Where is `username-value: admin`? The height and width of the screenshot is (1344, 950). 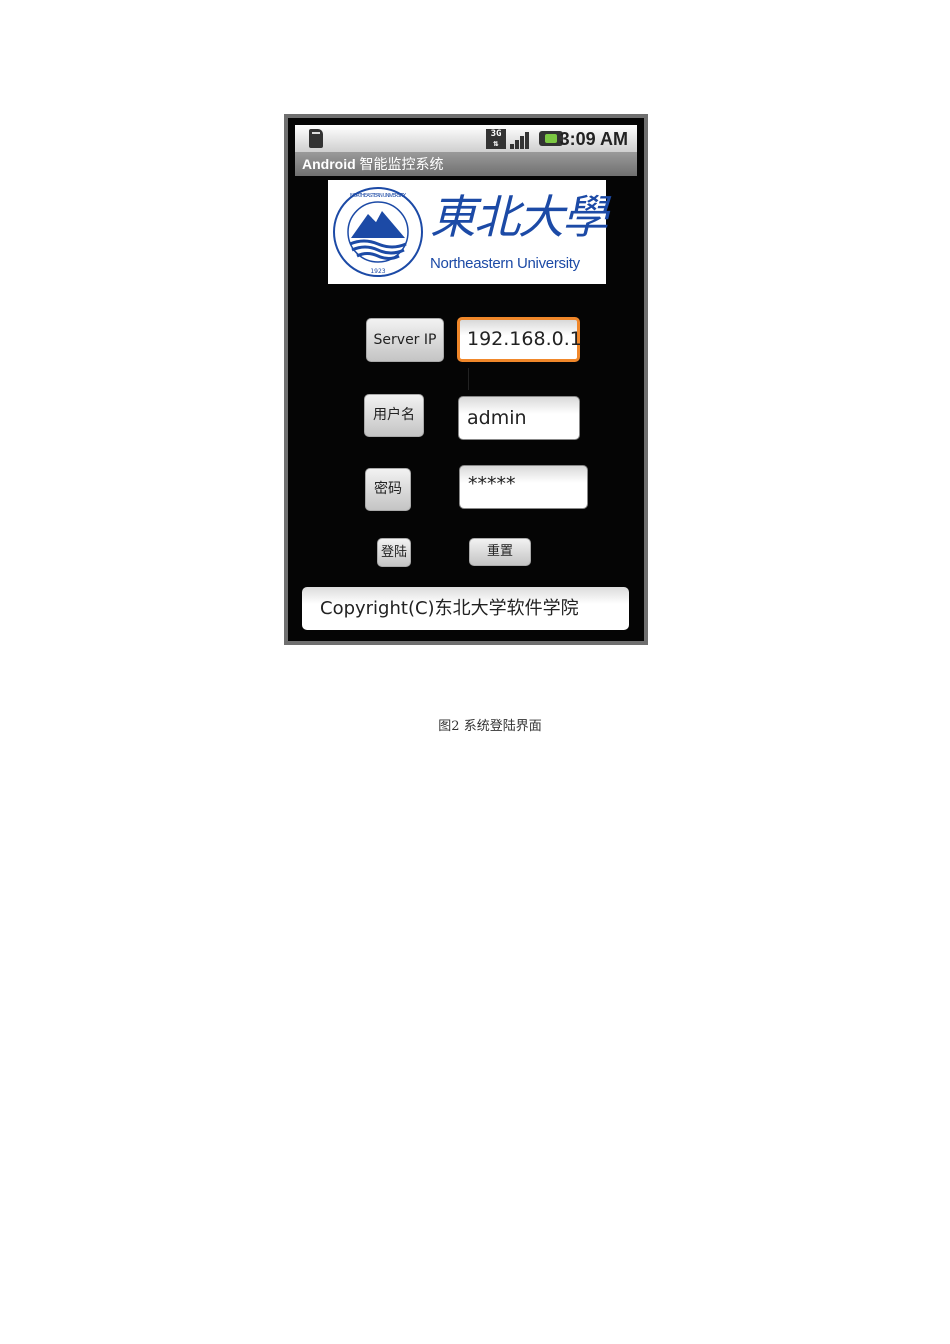
username-value: admin is located at coordinates (497, 418).